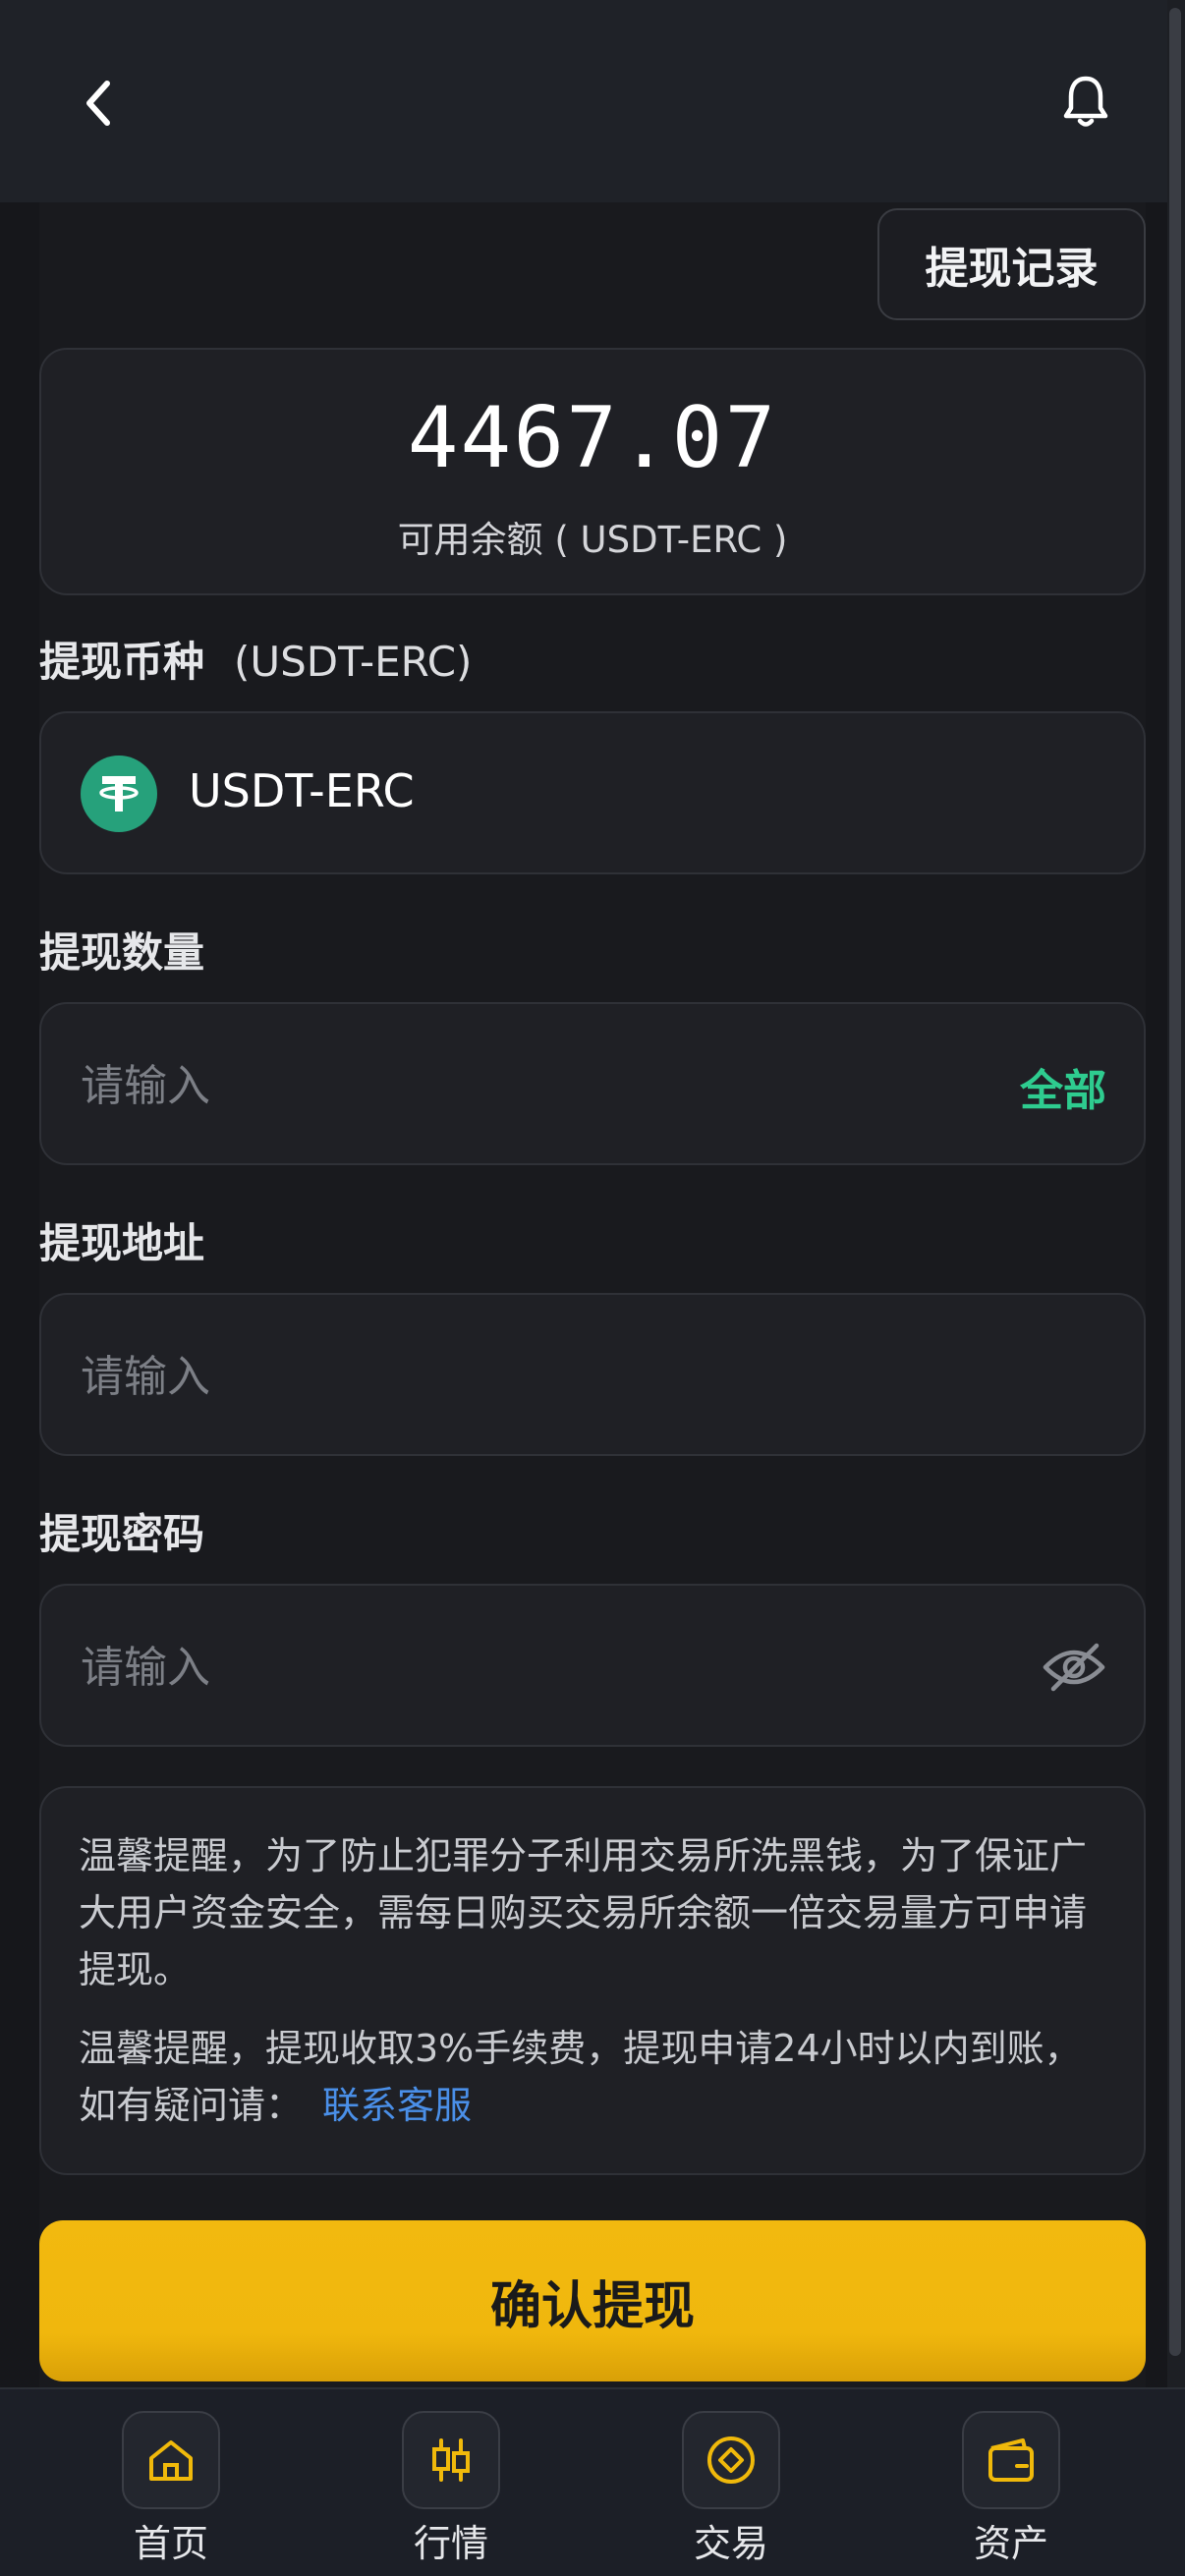  What do you see at coordinates (122, 952) in the screenshot?
I see `amount-label: 提现数量` at bounding box center [122, 952].